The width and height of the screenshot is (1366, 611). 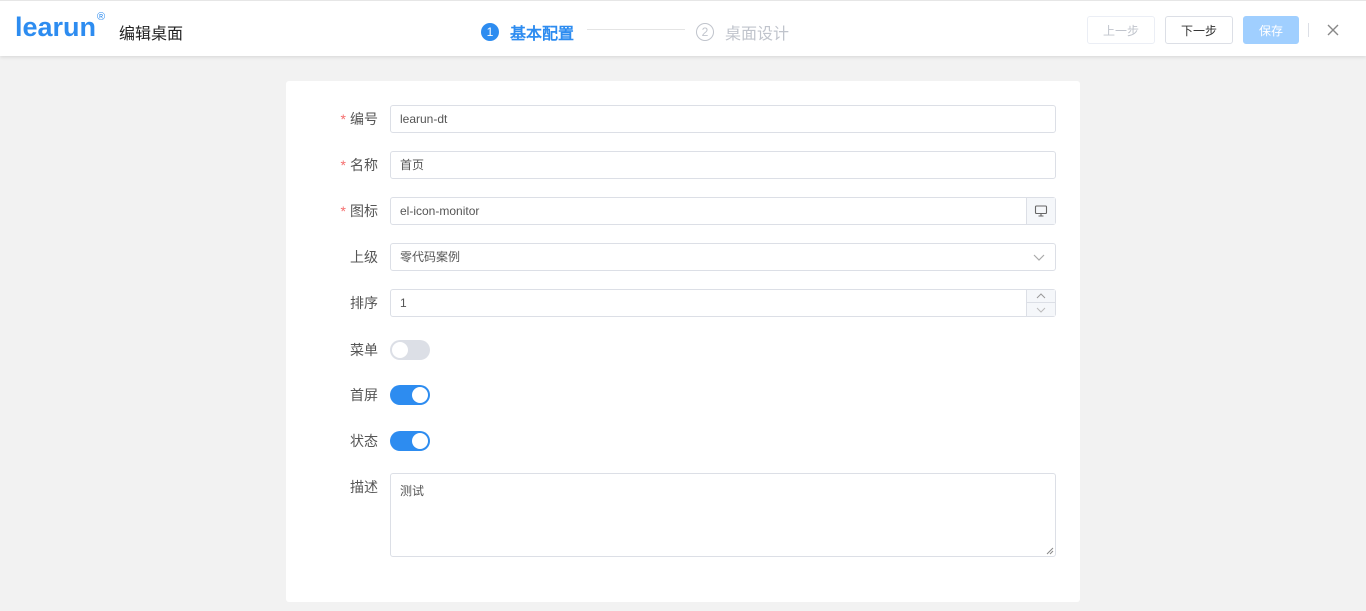 What do you see at coordinates (1333, 30) in the screenshot?
I see `close-icon` at bounding box center [1333, 30].